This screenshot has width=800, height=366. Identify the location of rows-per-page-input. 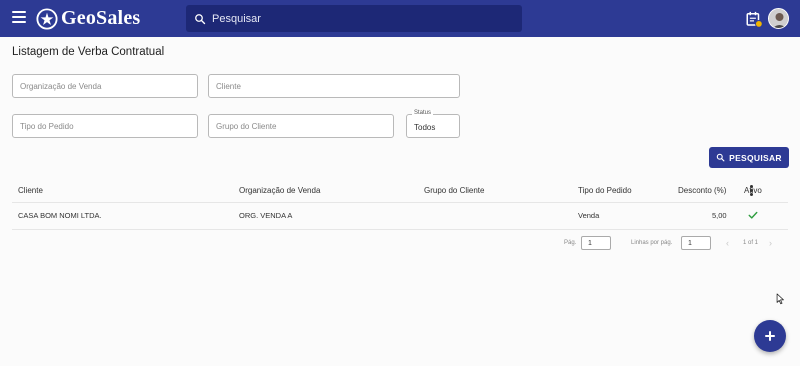
(696, 243).